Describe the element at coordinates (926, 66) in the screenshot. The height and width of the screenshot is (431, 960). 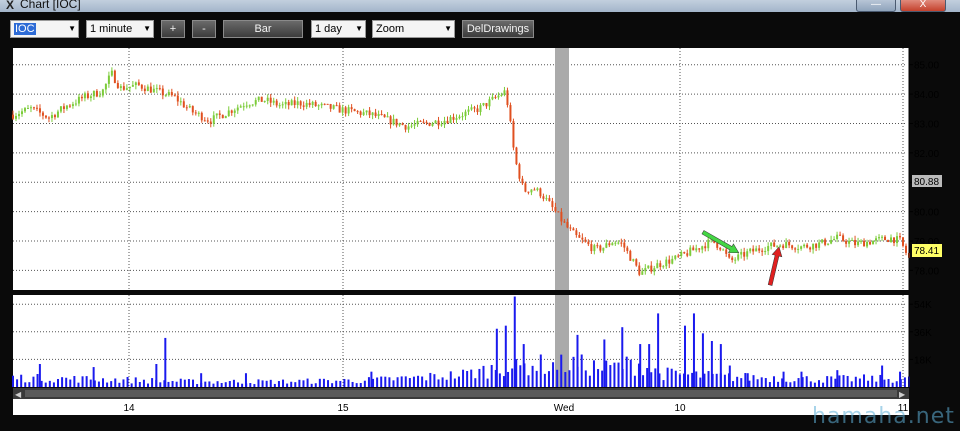
I see `price-tick-label: 85.00` at that location.